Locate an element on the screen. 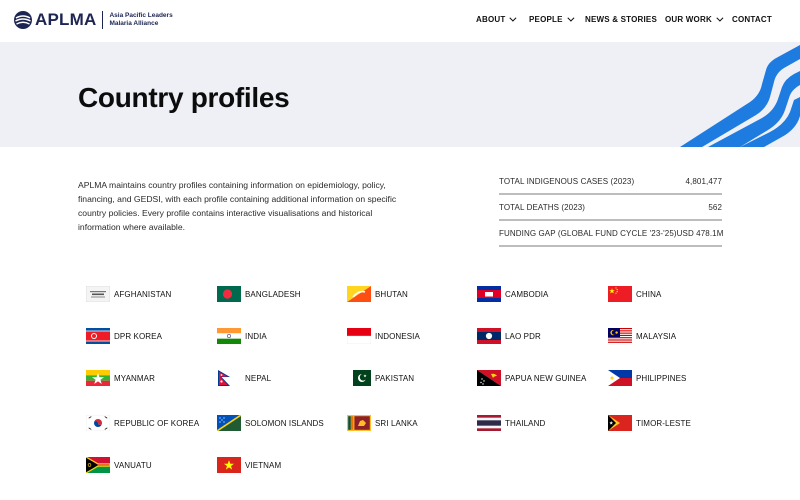 The width and height of the screenshot is (800, 500). country-nepal: NEPAL is located at coordinates (244, 378).